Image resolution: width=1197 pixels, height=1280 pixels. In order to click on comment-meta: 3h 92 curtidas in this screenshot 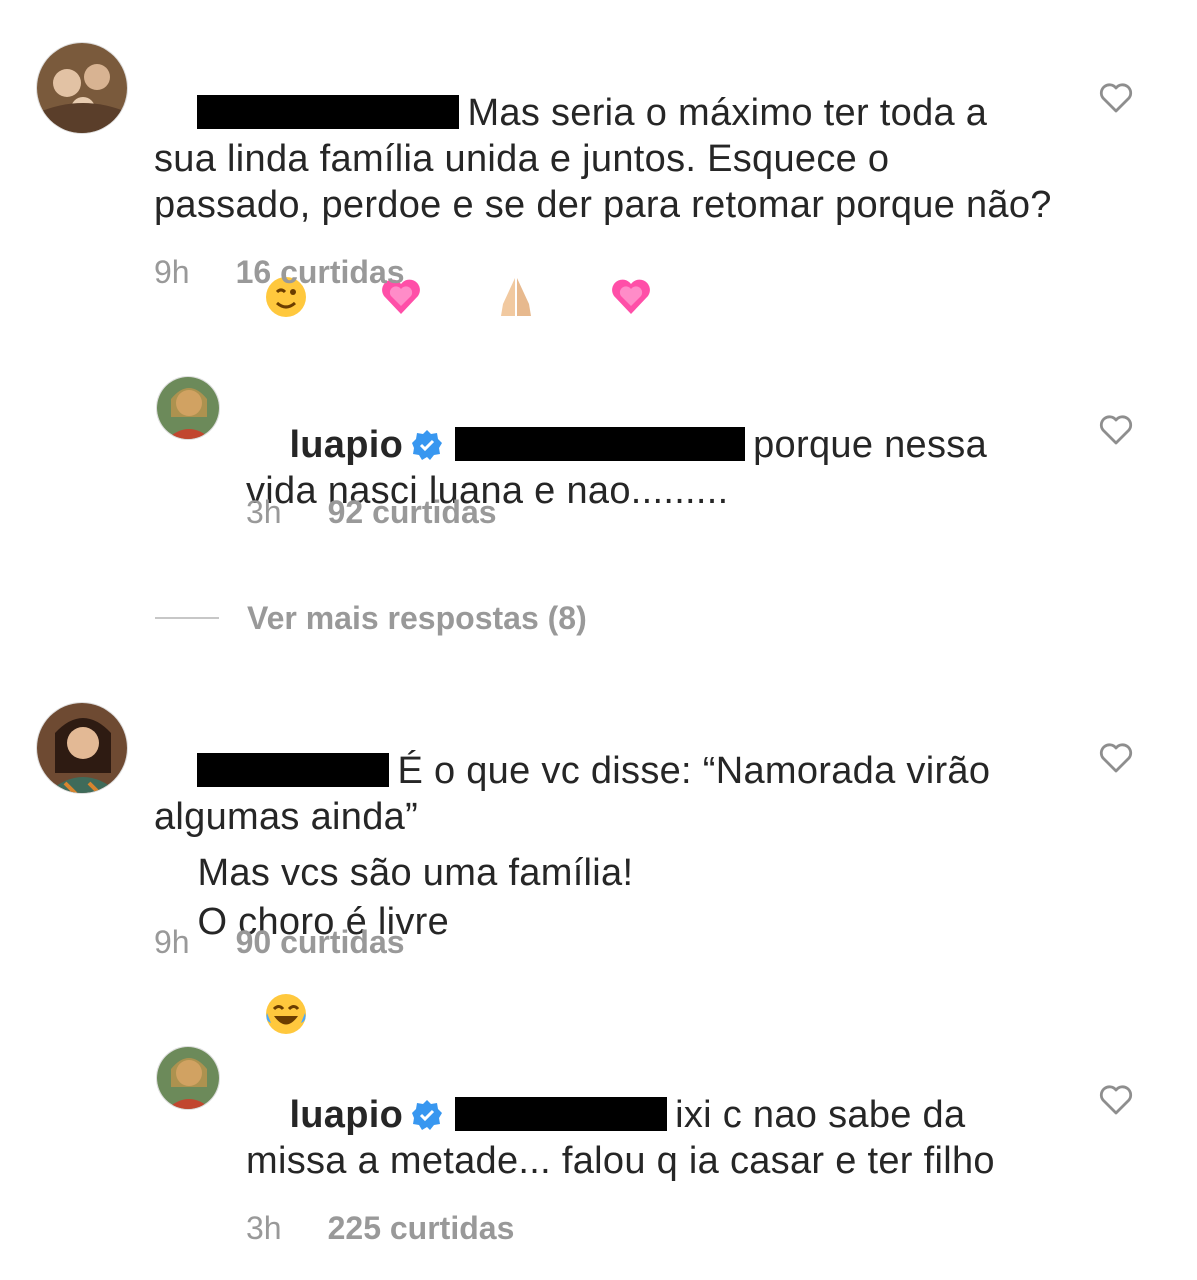, I will do `click(371, 512)`.